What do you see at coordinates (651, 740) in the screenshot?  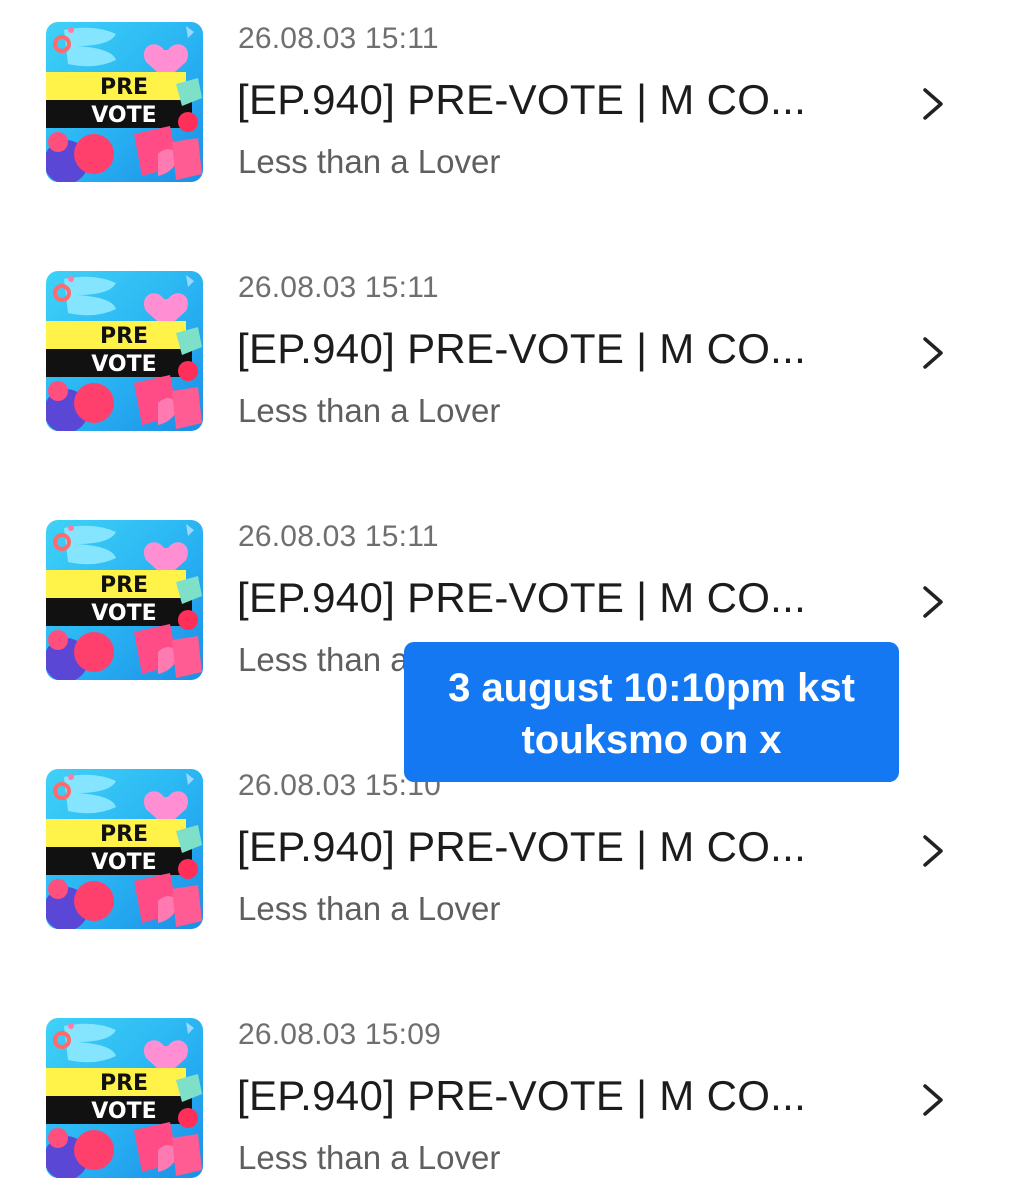 I see `overlay-line-2: touksmo on x` at bounding box center [651, 740].